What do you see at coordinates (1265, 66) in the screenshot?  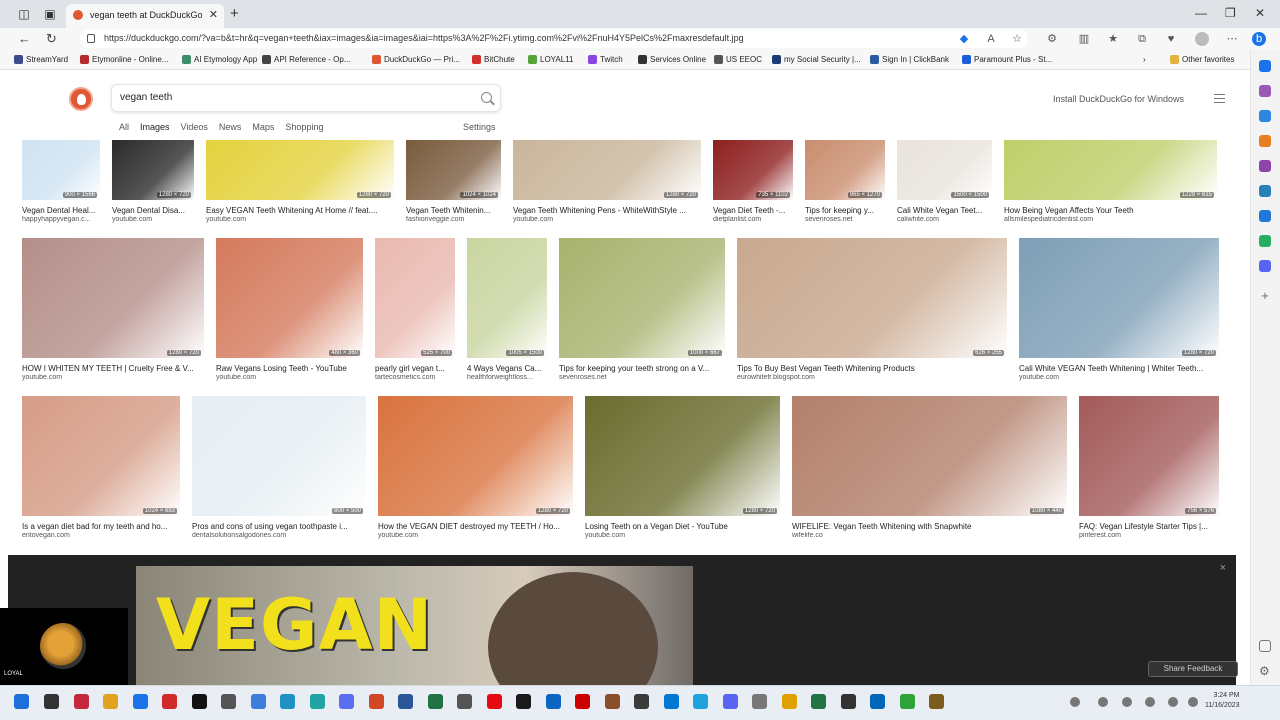 I see `search-sidebar-icon` at bounding box center [1265, 66].